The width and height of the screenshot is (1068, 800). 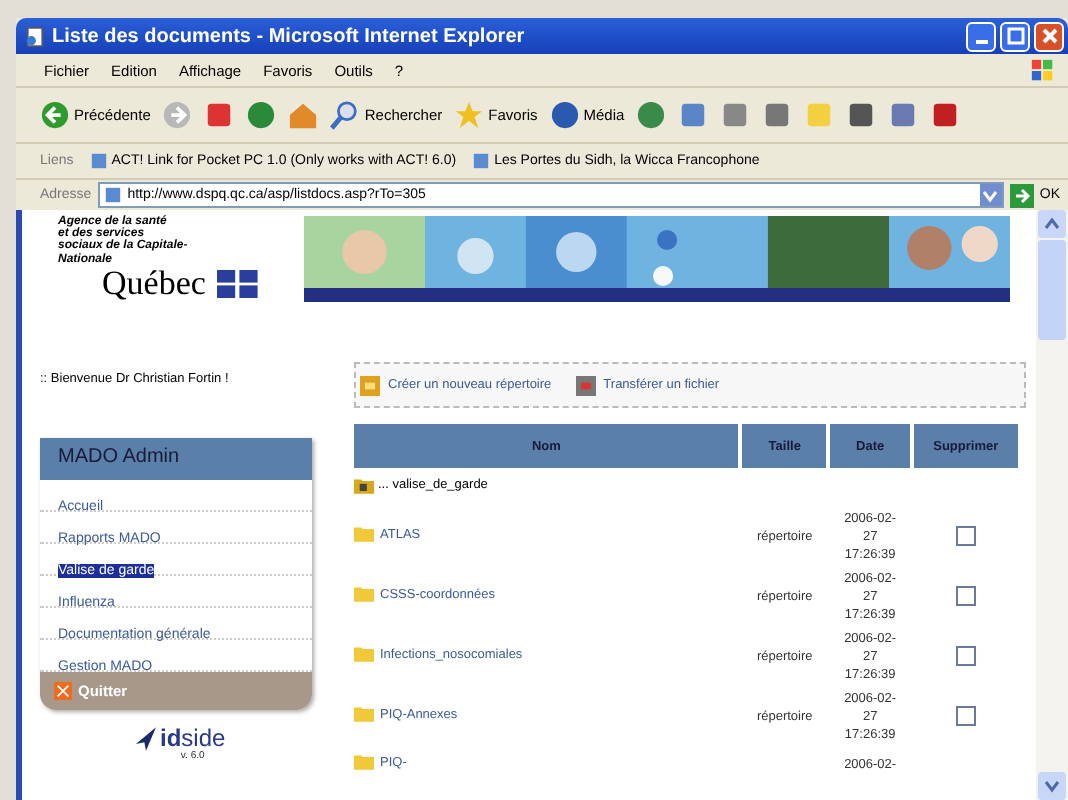 What do you see at coordinates (1052, 224) in the screenshot?
I see `scroll-up-icon` at bounding box center [1052, 224].